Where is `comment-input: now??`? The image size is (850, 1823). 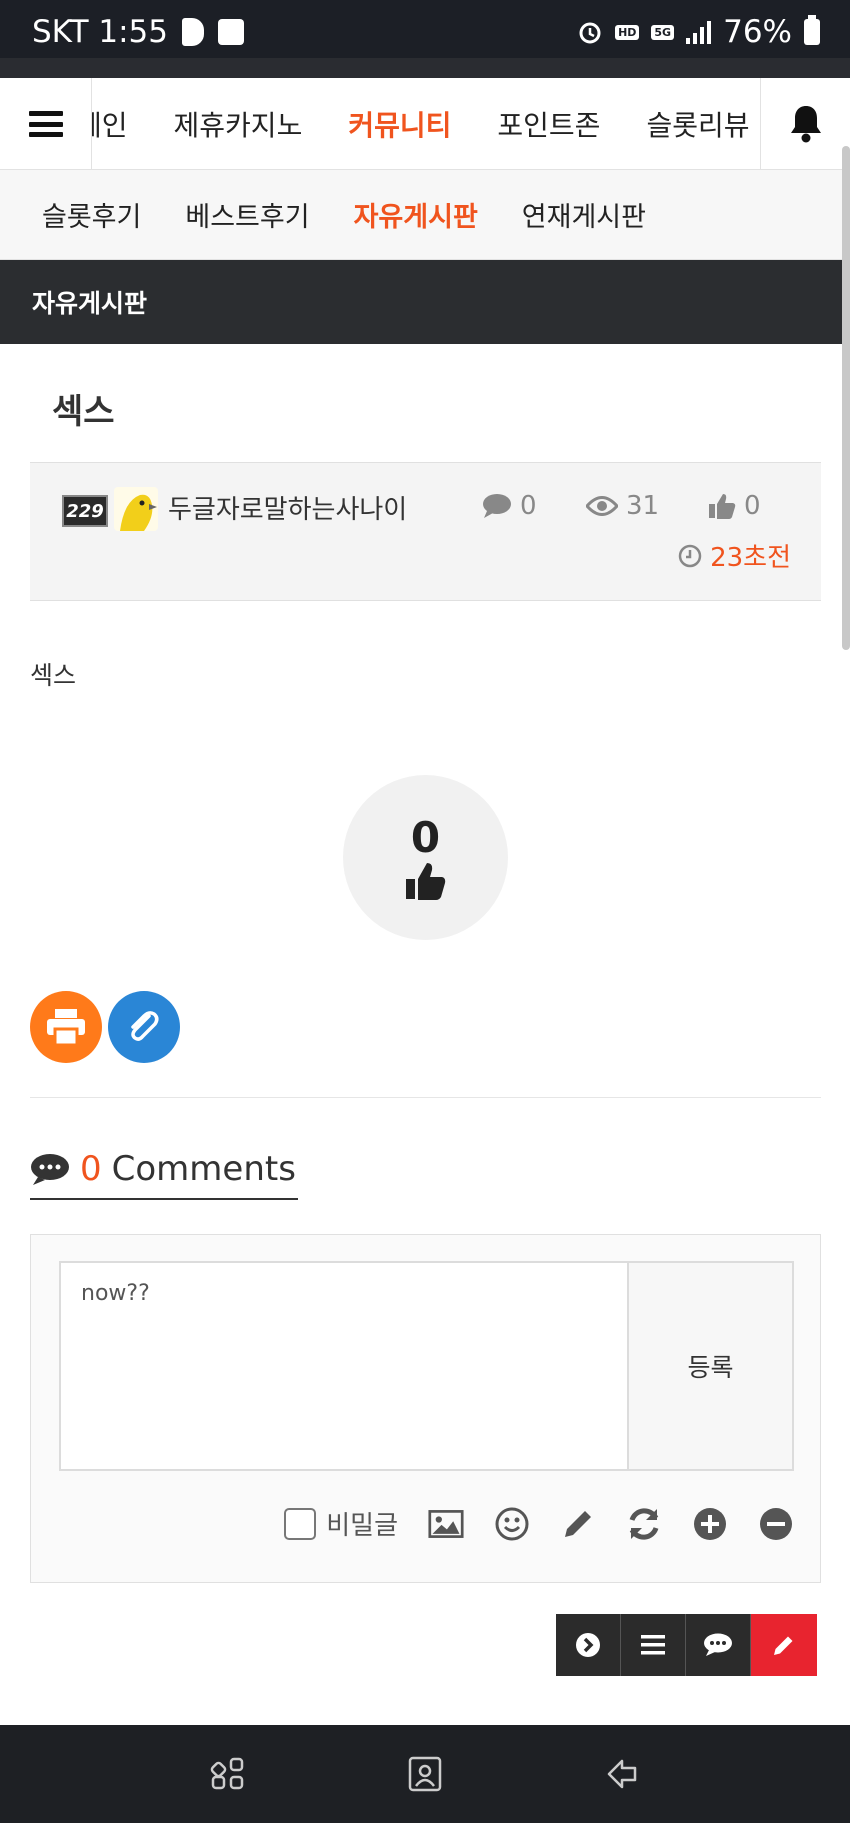
comment-input: now?? is located at coordinates (344, 1366).